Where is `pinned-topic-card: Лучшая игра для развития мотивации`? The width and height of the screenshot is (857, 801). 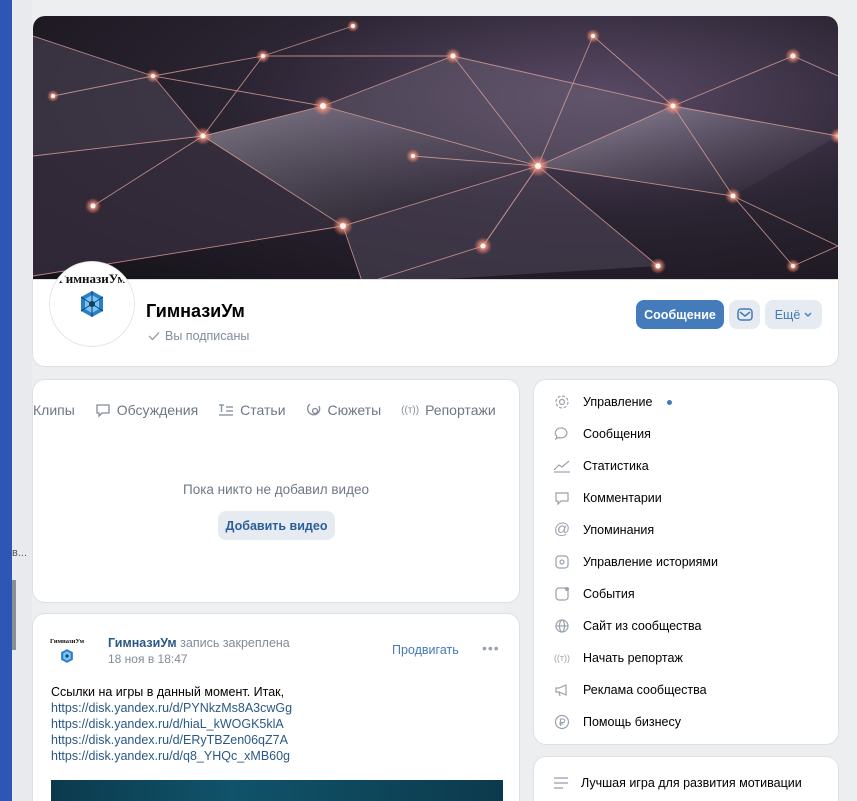
pinned-topic-card: Лучшая игра для развития мотивации is located at coordinates (686, 779).